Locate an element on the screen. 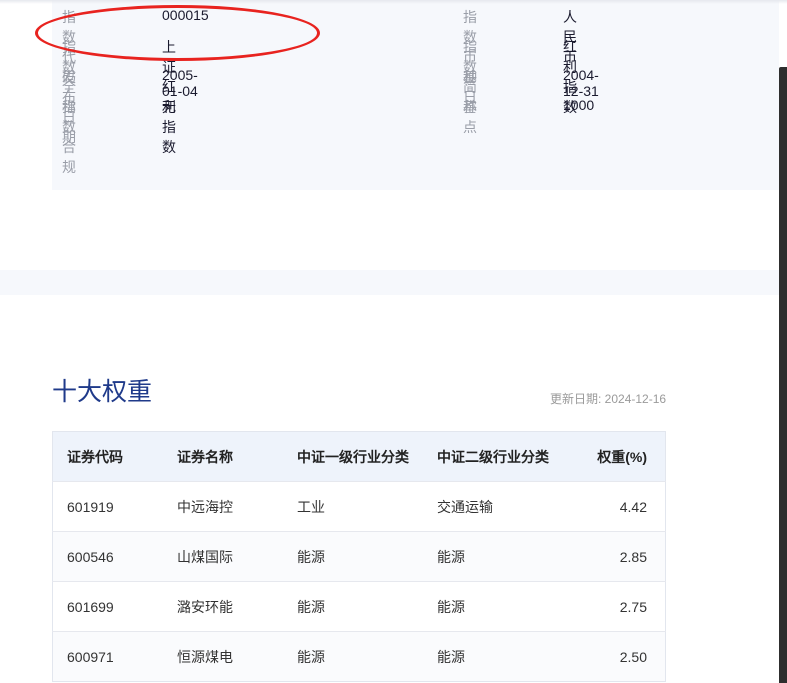  table-cell: 601699 is located at coordinates (107, 606).